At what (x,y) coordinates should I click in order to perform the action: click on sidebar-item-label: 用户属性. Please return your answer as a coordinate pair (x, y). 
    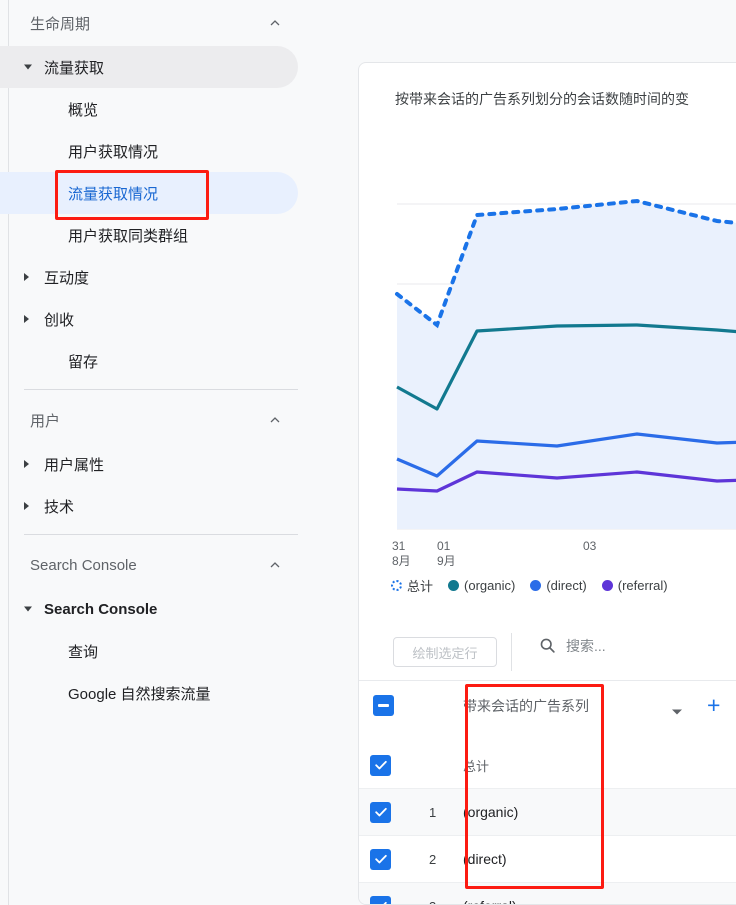
    Looking at the image, I should click on (74, 465).